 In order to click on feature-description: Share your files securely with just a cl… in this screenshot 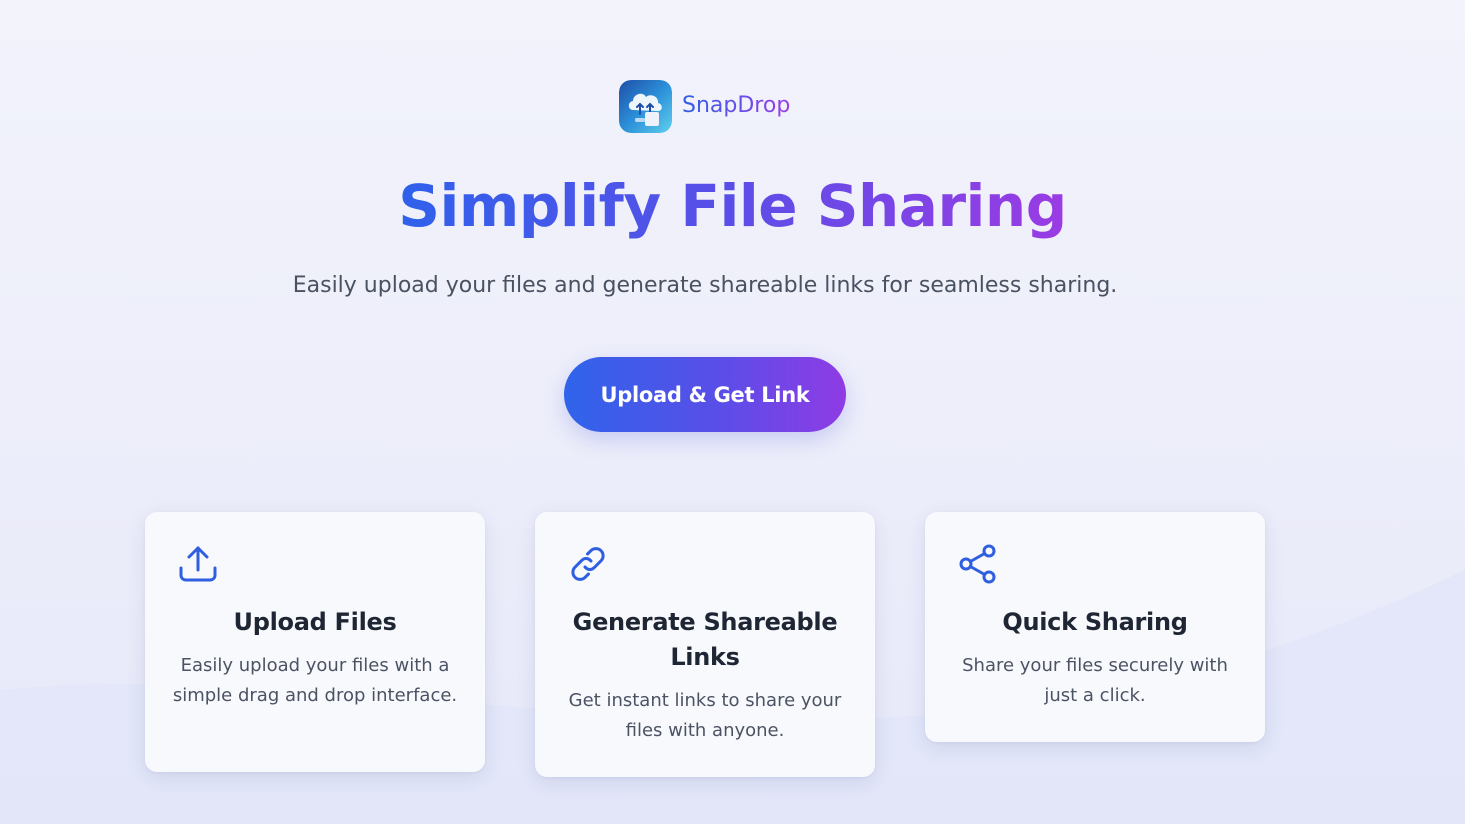, I will do `click(1095, 680)`.